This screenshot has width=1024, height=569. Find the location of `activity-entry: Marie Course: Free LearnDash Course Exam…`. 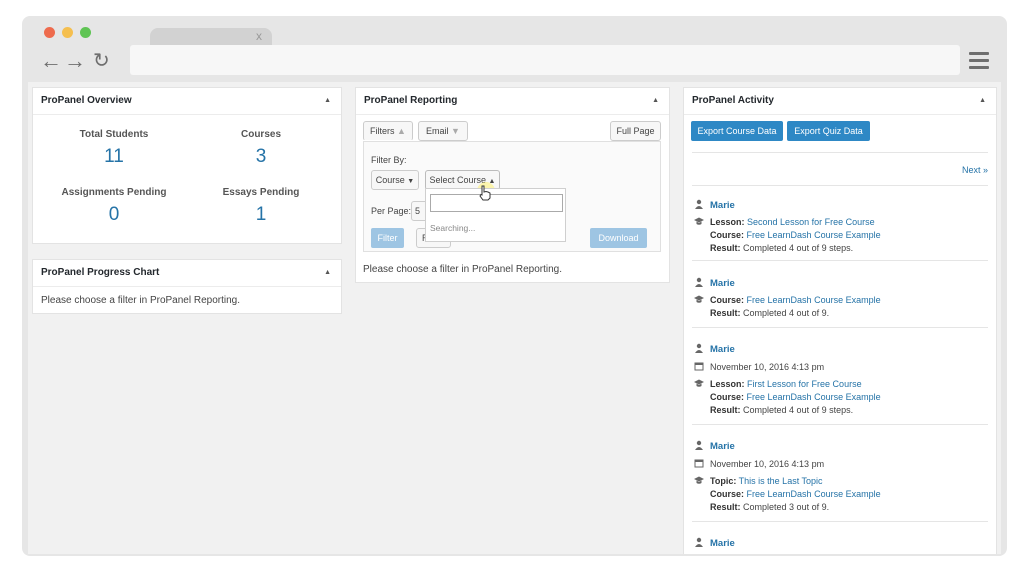

activity-entry: Marie Course: Free LearnDash Course Exam… is located at coordinates (840, 298).